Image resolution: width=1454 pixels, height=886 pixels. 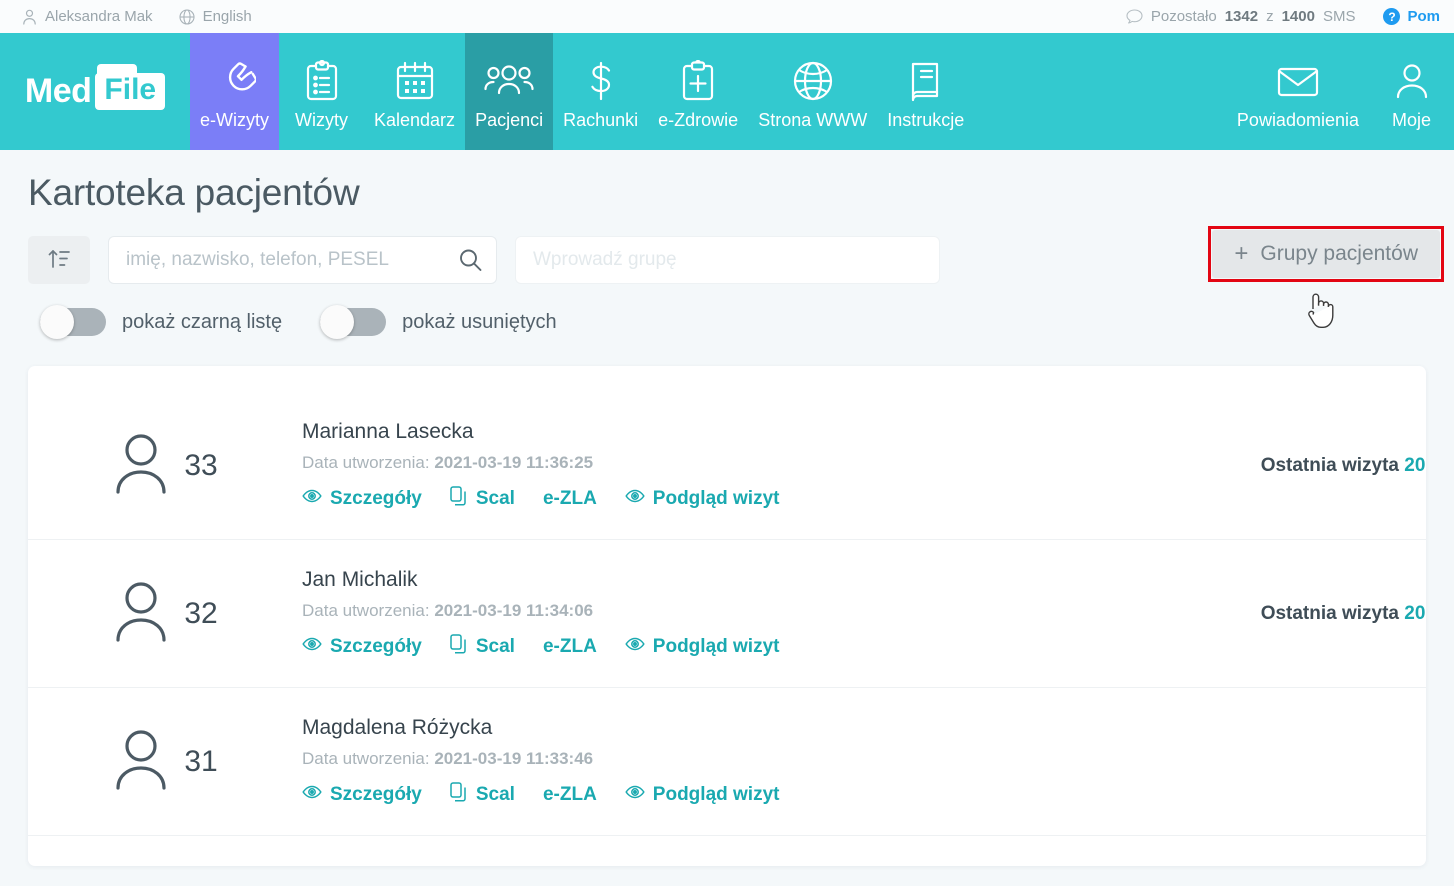 I want to click on nav-item-e-wizyty: e-Wizyty, so click(x=234, y=91).